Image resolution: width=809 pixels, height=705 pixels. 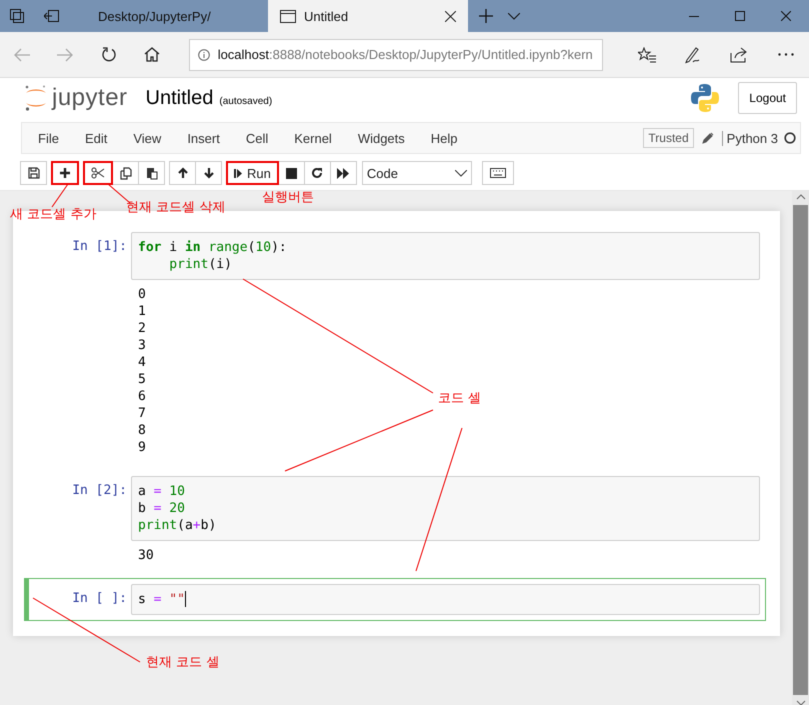 What do you see at coordinates (693, 55) in the screenshot?
I see `pen-icon` at bounding box center [693, 55].